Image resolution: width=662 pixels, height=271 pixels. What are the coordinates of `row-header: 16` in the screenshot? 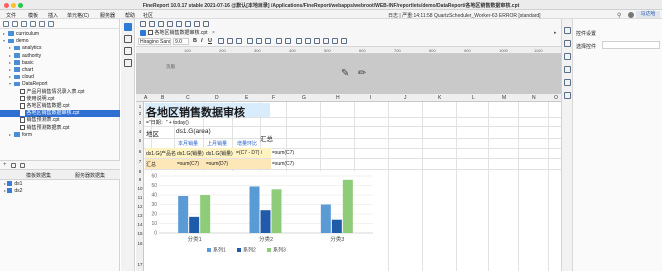 It's located at (140, 243).